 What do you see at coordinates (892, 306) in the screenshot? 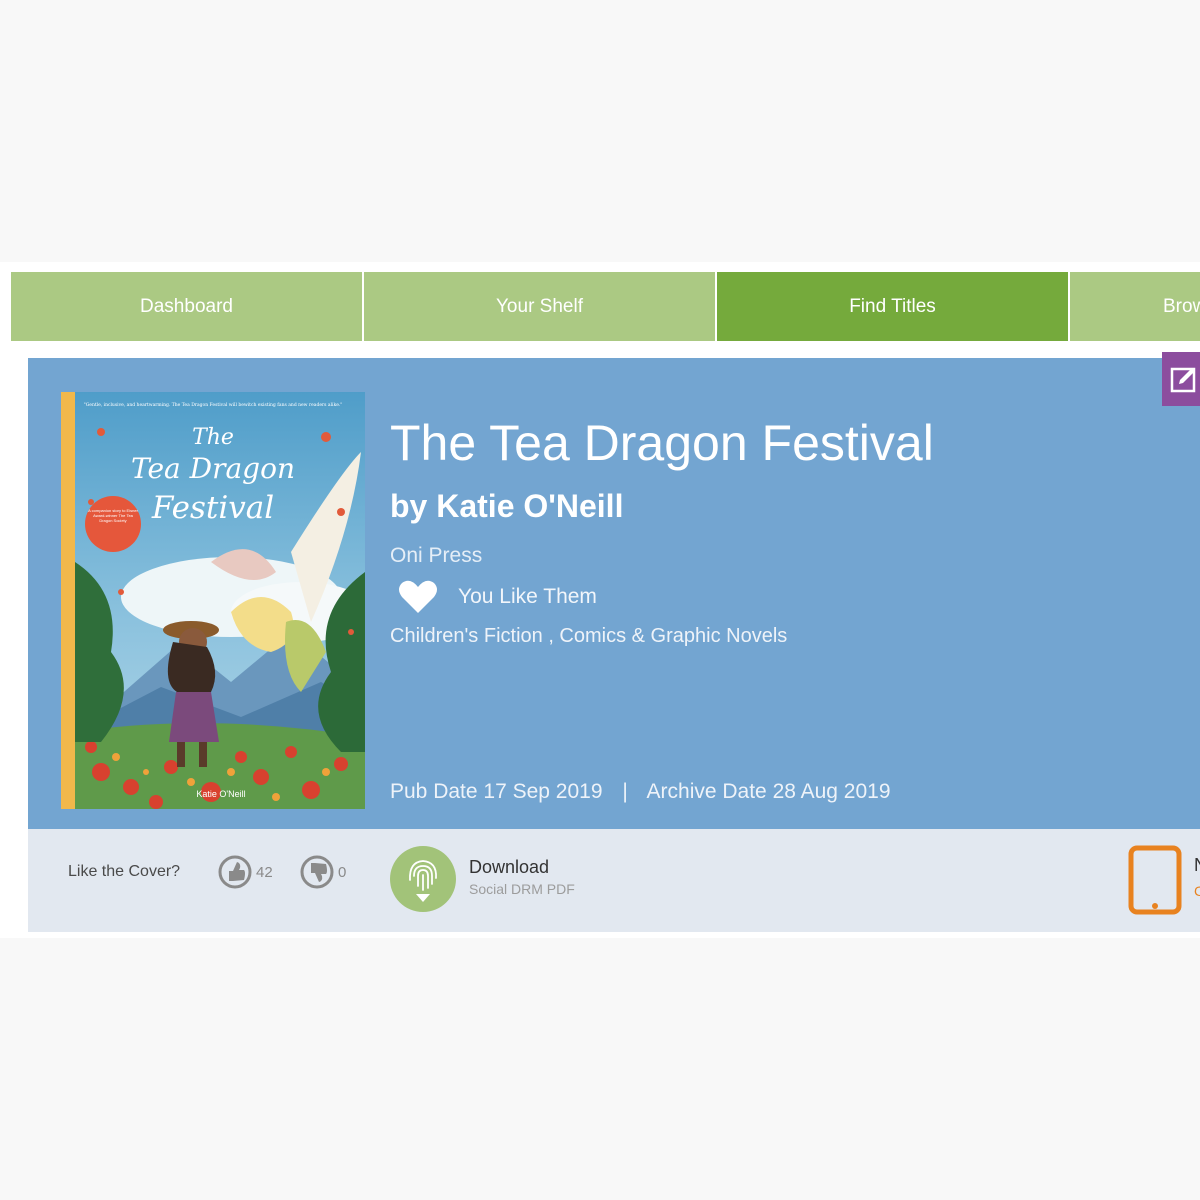
I see `tab-find-titles: Find Titles` at bounding box center [892, 306].